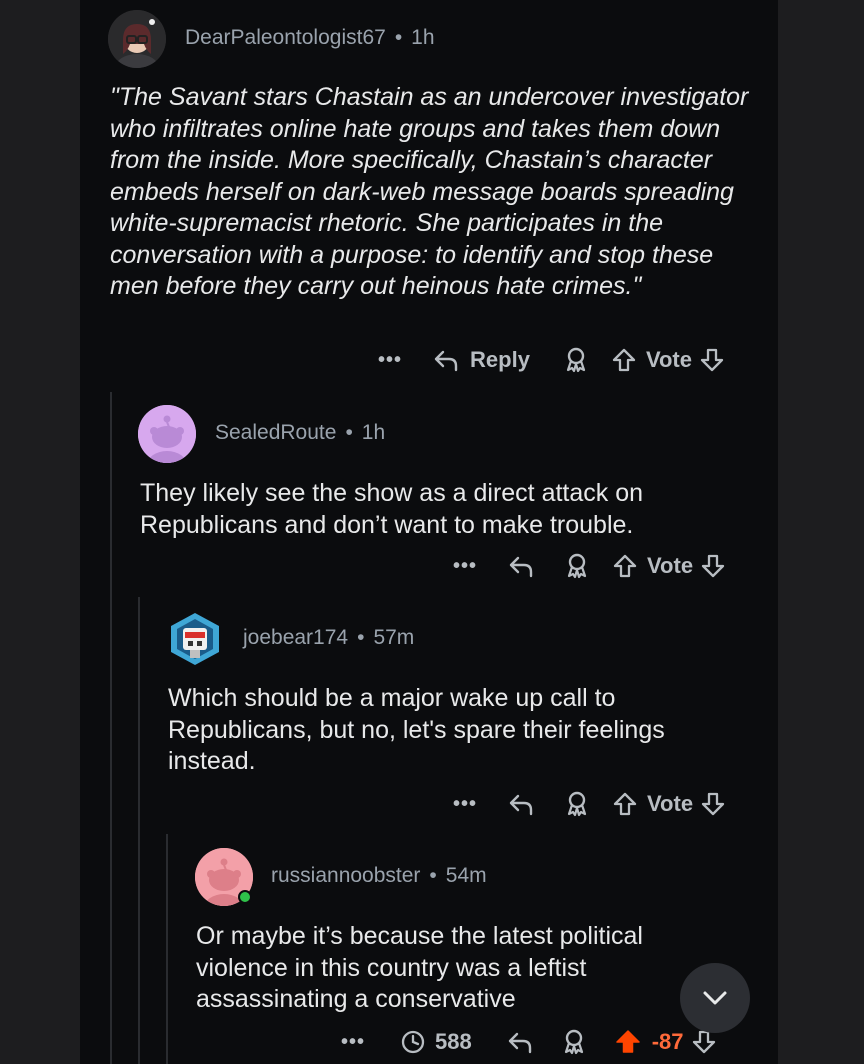 Image resolution: width=864 pixels, height=1064 pixels. I want to click on comment-header: DearPaleontologist67 • 1h, so click(310, 38).